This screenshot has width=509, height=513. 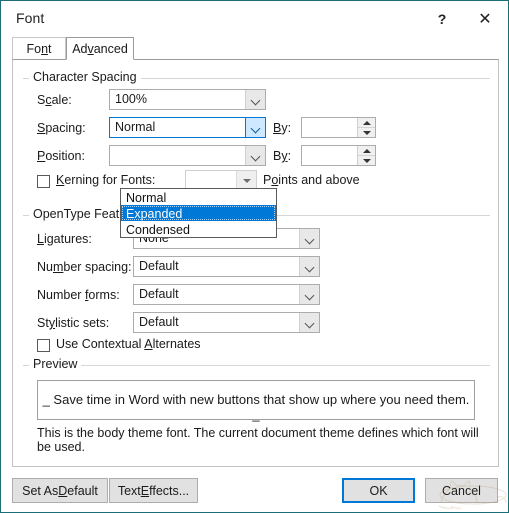 What do you see at coordinates (282, 156) in the screenshot?
I see `position-by-label: By:` at bounding box center [282, 156].